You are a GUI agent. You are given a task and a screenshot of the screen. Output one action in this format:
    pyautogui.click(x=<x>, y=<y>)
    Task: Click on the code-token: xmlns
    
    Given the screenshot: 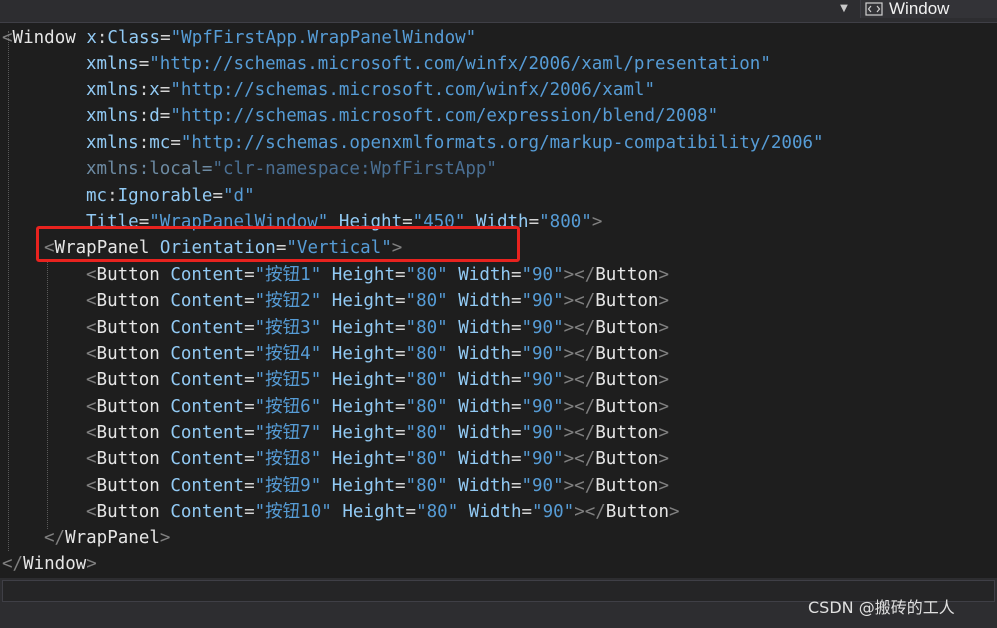 What is the action you would take?
    pyautogui.click(x=112, y=169)
    